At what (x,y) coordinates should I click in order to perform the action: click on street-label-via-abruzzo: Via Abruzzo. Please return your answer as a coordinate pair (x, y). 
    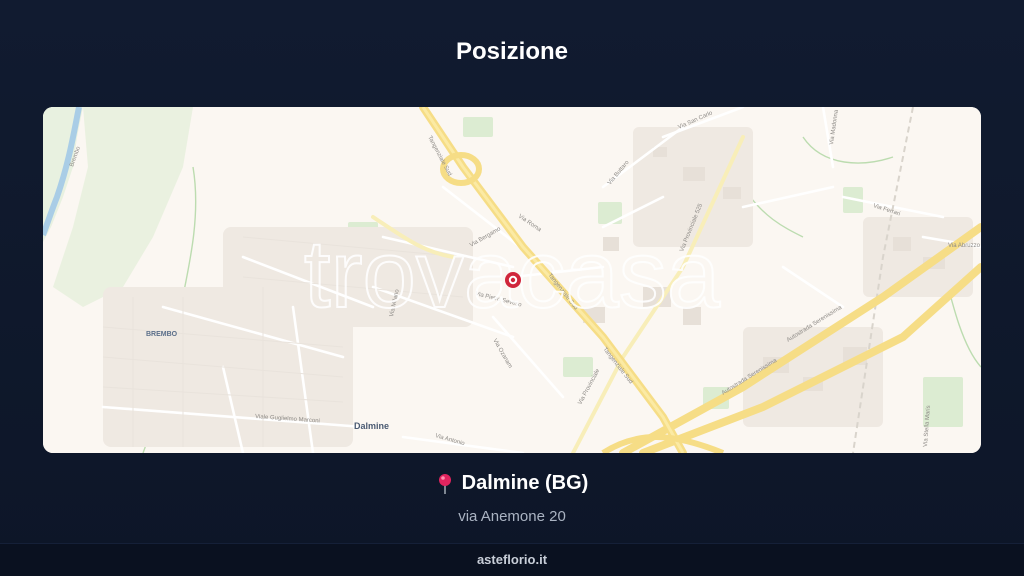
    Looking at the image, I should click on (964, 246).